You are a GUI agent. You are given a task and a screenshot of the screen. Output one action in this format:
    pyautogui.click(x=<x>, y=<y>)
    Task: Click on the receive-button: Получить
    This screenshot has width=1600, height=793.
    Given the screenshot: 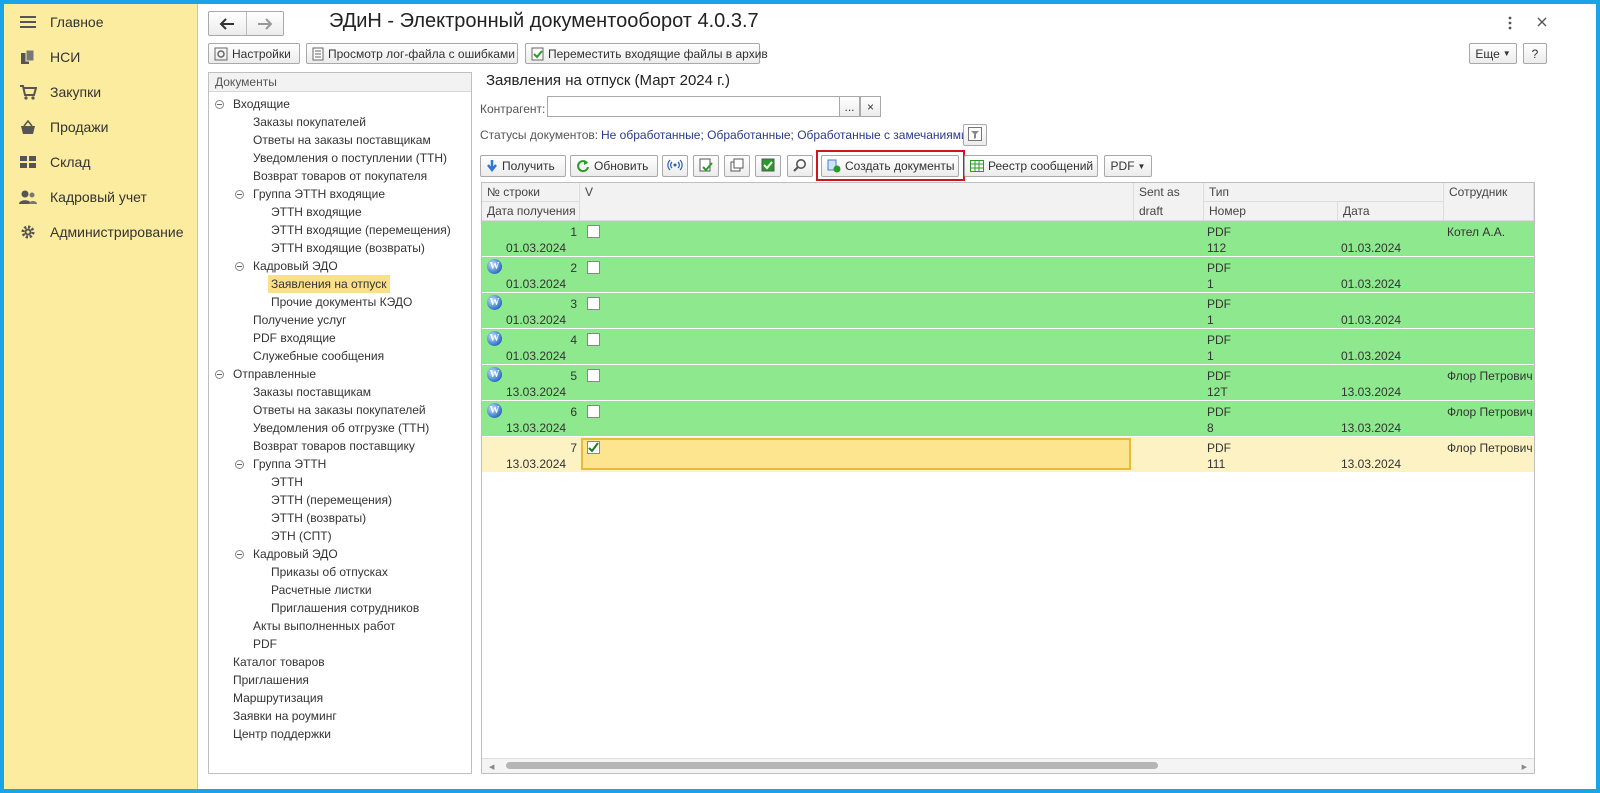 What is the action you would take?
    pyautogui.click(x=523, y=166)
    